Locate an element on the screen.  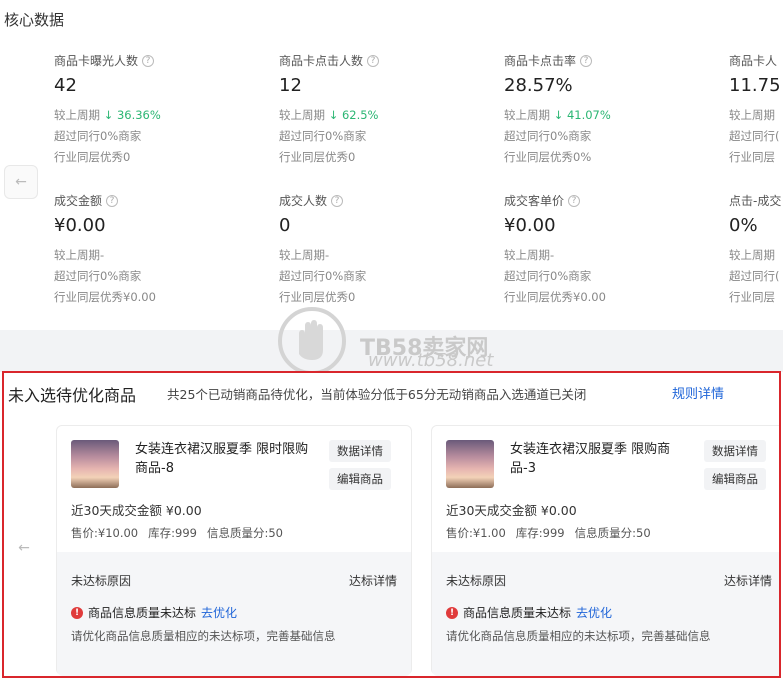
metric-value: 28.57% is located at coordinates (538, 85).